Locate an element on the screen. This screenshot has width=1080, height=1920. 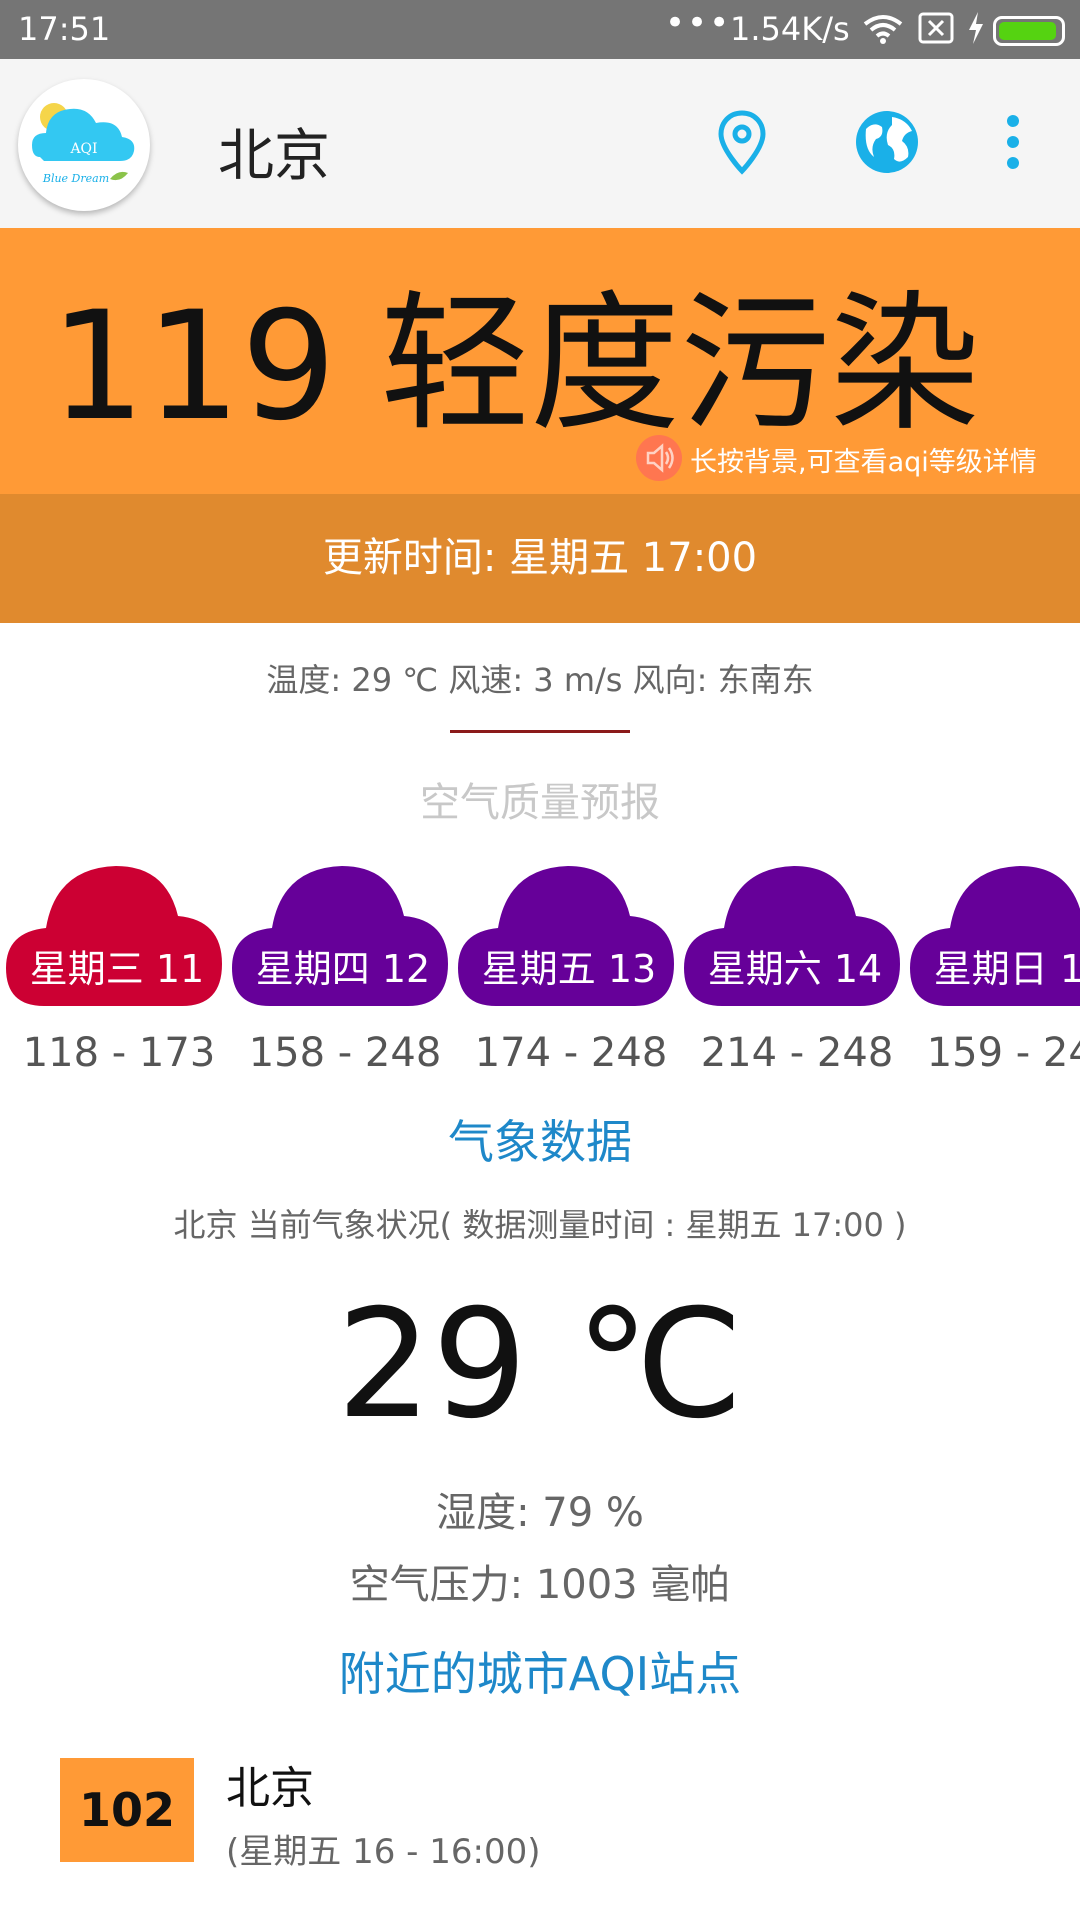
forecast-card: 星期日 15 159 - 248 is located at coordinates (995, 972).